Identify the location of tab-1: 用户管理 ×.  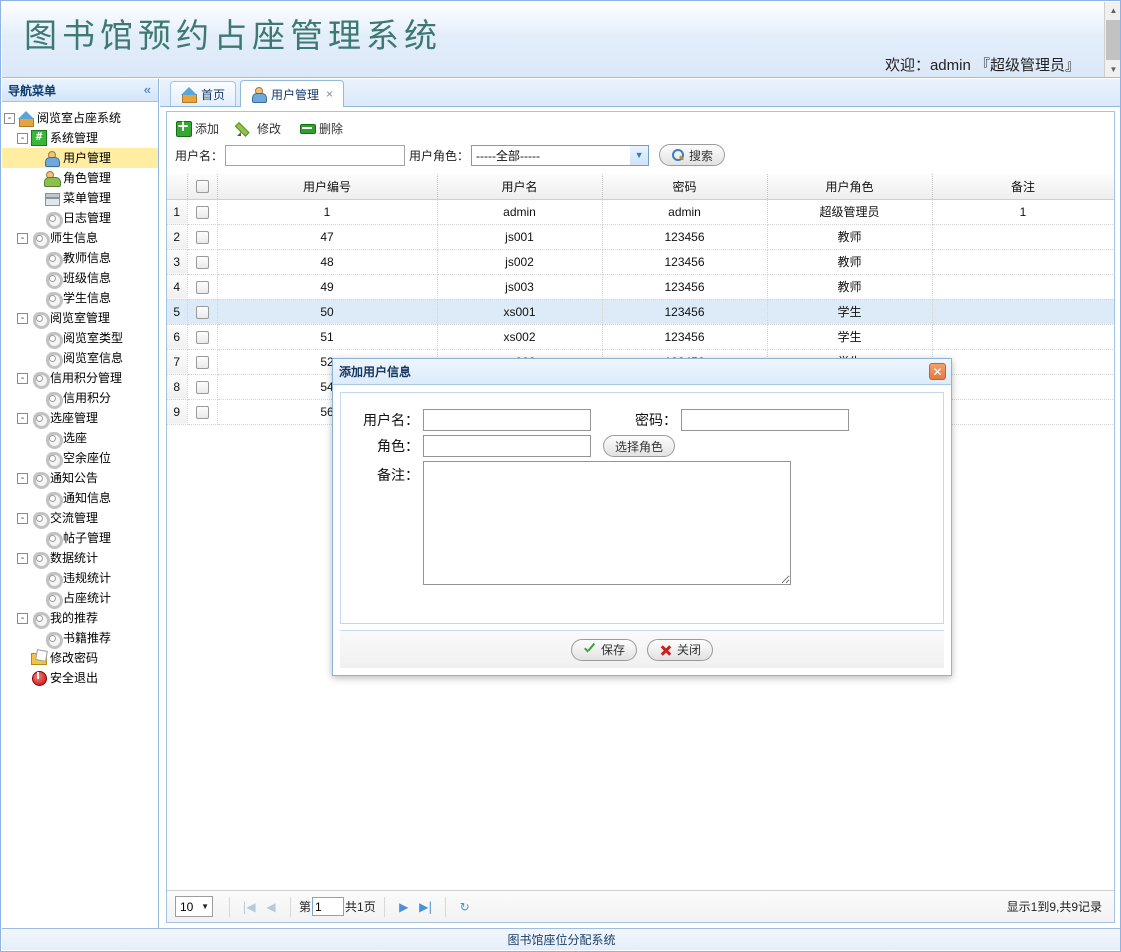
(292, 93).